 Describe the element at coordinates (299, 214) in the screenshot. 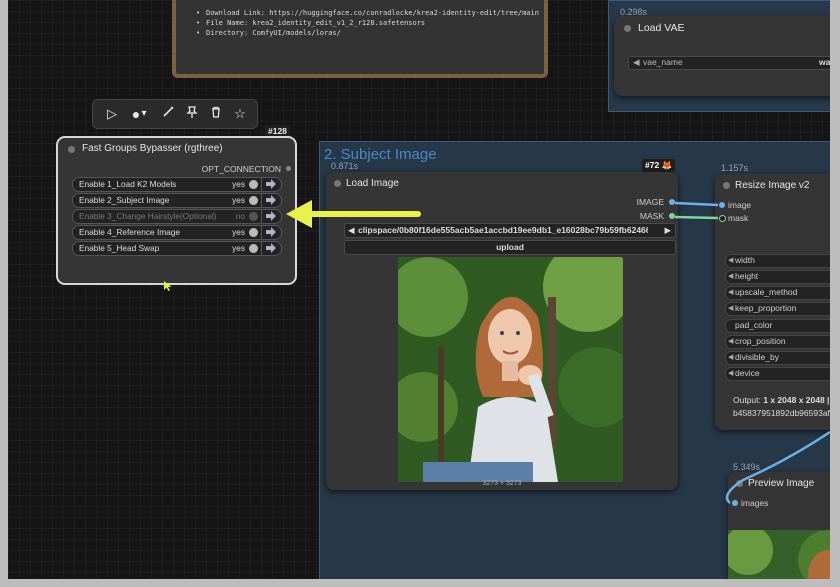

I see `annotation-arrow-head` at that location.